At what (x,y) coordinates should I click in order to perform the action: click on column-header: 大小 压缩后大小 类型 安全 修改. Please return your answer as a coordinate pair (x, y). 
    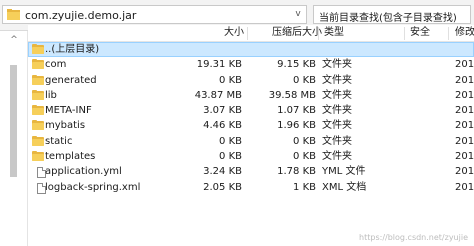
    Looking at the image, I should click on (251, 33).